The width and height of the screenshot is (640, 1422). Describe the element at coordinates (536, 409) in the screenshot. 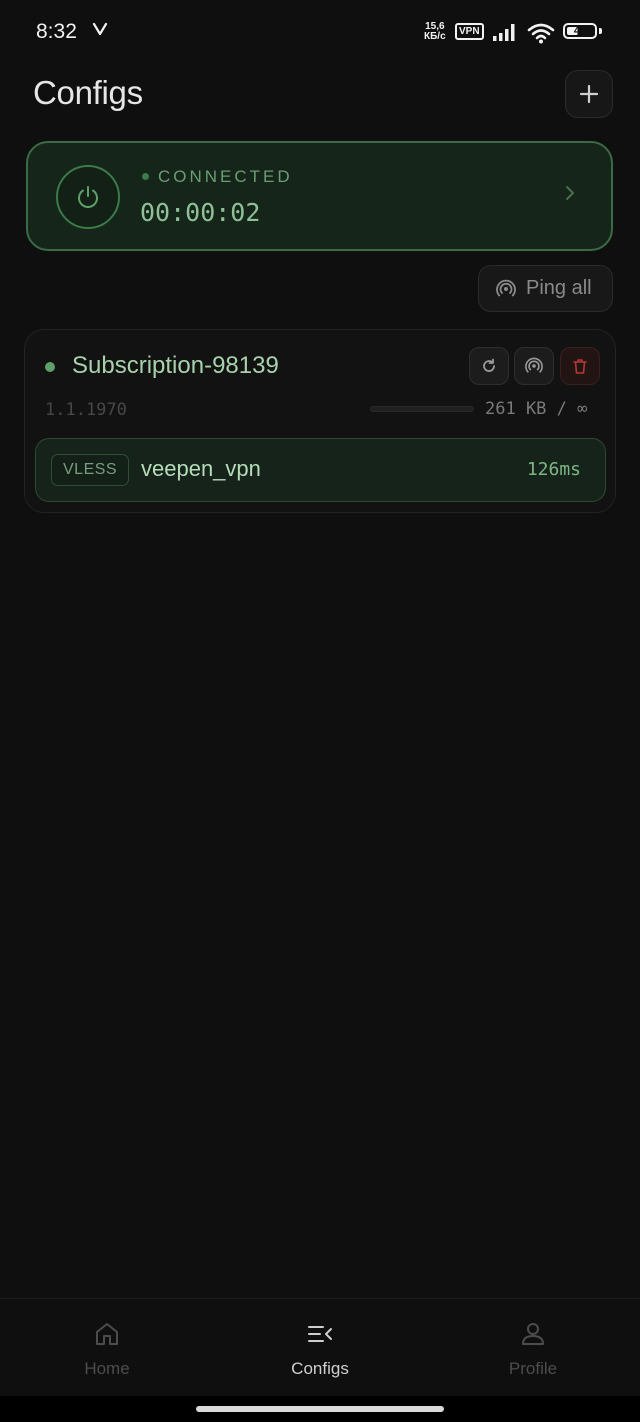

I see `usage-text: 261 KB / ∞` at that location.